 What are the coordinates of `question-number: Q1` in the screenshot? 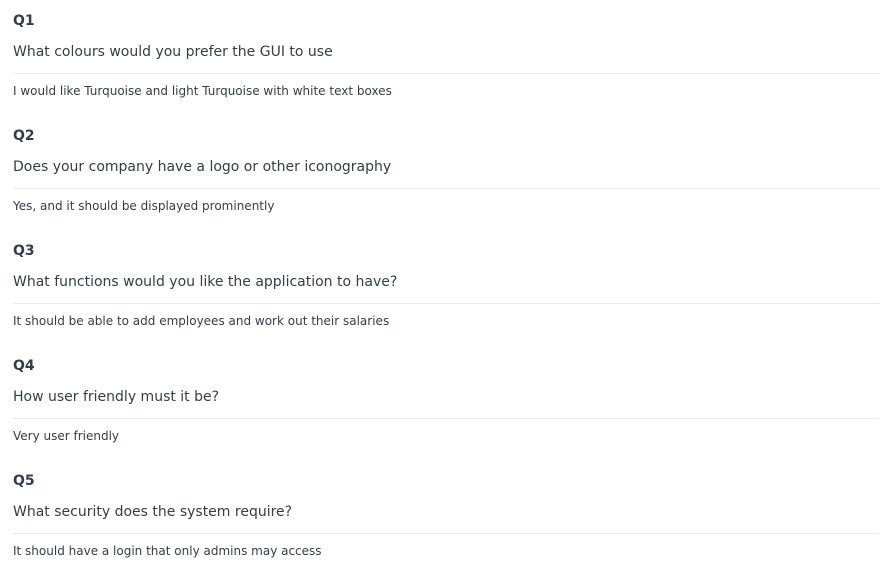 It's located at (24, 21).